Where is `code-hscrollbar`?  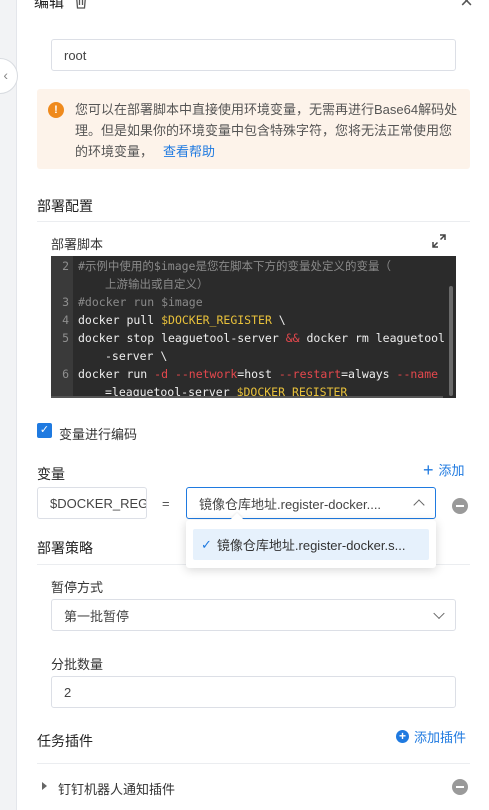 code-hscrollbar is located at coordinates (247, 397).